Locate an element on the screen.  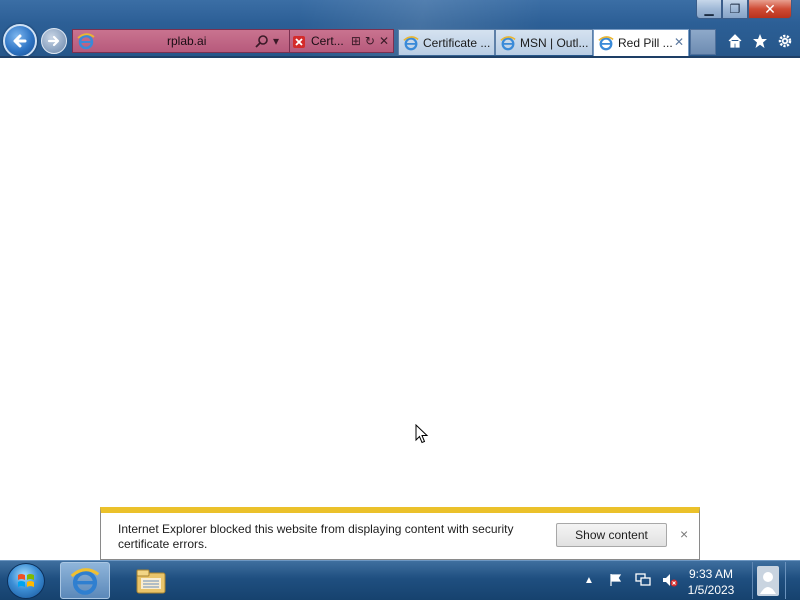
forward-arrow-icon is located at coordinates (53, 41).